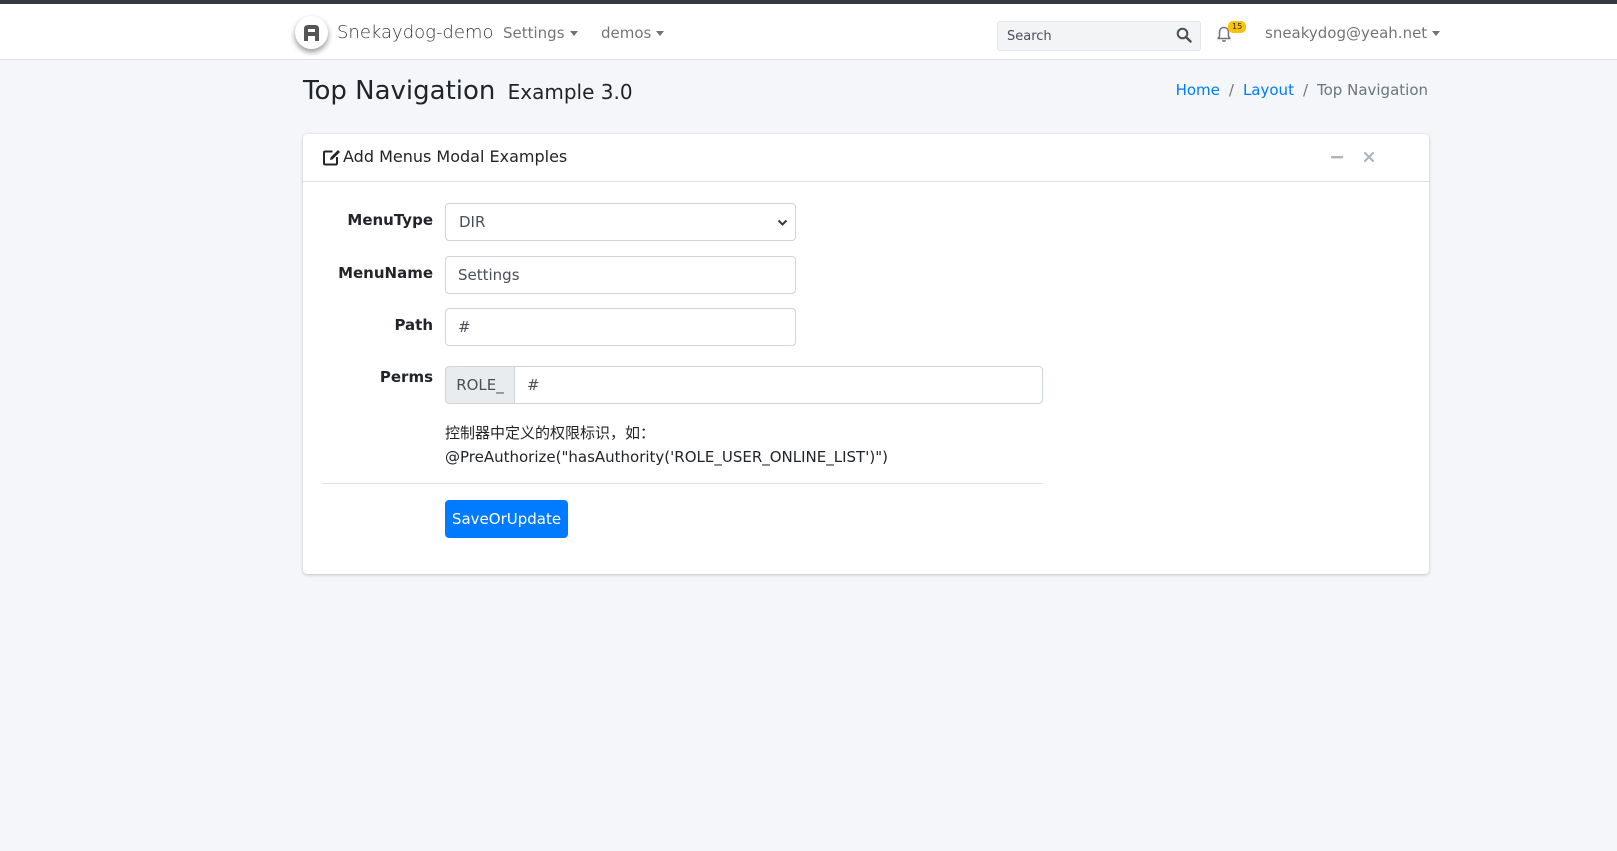  Describe the element at coordinates (782, 222) in the screenshot. I see `chevron-down-icon` at that location.